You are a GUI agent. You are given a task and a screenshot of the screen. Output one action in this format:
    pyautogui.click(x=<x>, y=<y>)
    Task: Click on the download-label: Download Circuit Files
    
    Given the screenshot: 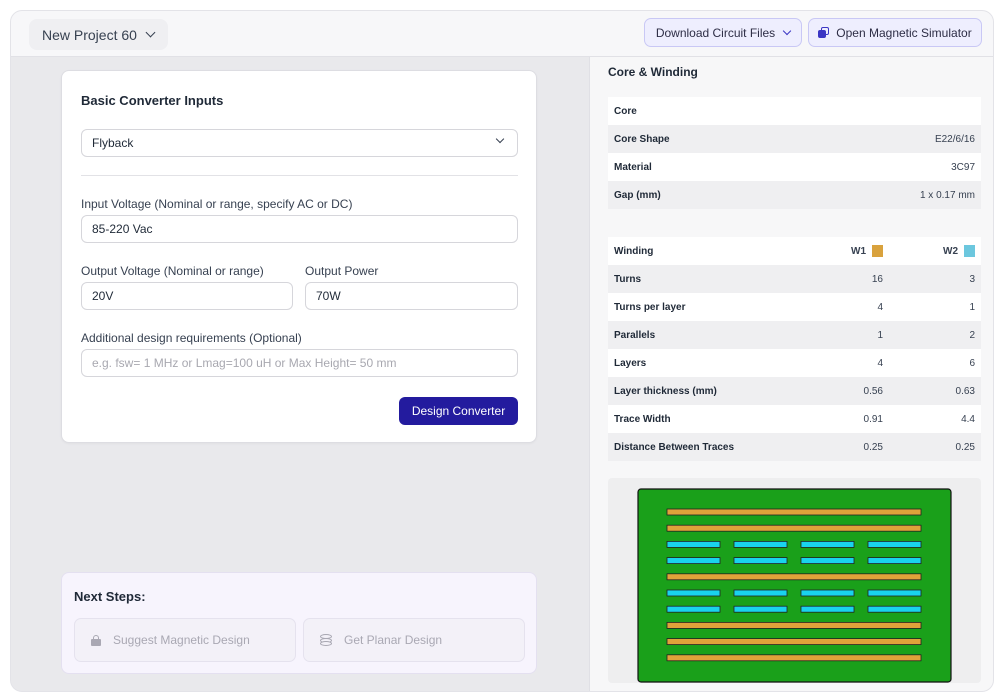 What is the action you would take?
    pyautogui.click(x=715, y=32)
    